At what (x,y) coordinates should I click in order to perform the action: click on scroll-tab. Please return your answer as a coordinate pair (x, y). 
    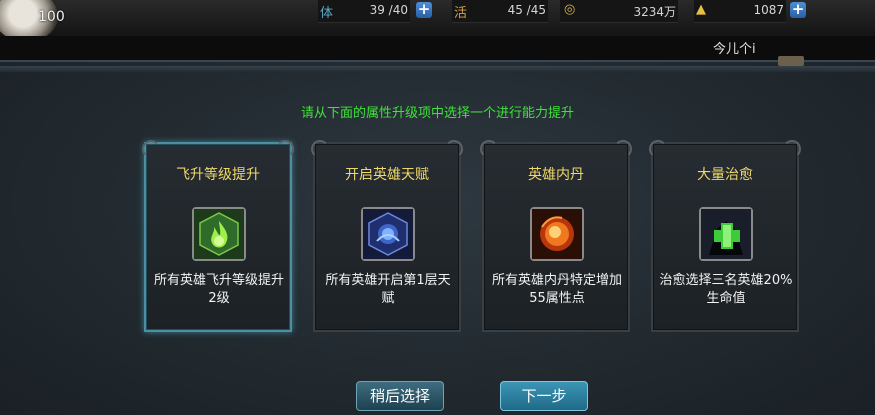
    Looking at the image, I should click on (791, 61).